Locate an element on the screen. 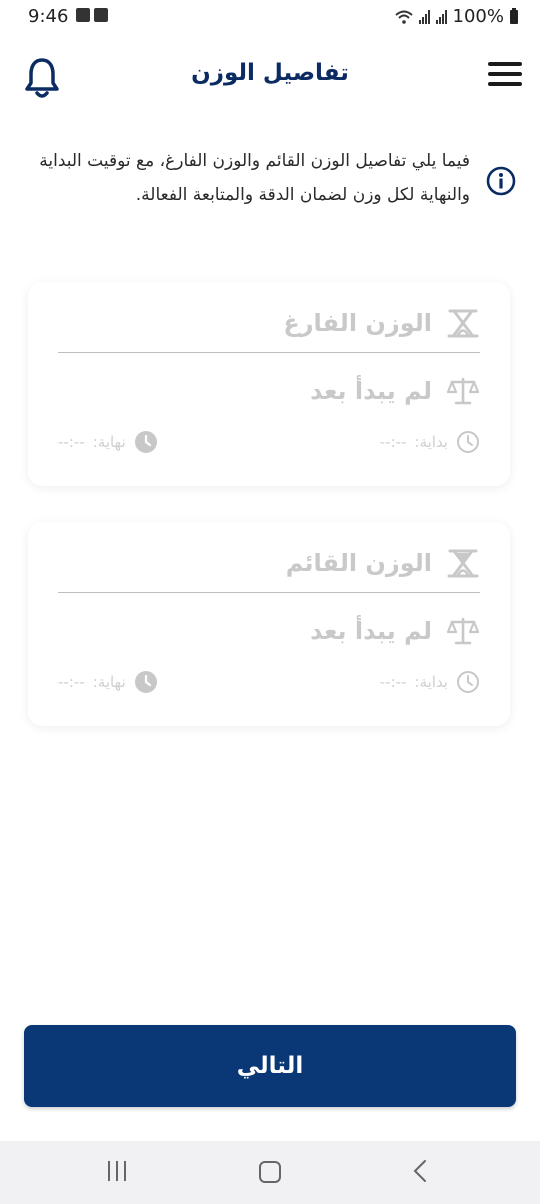  info-icon is located at coordinates (501, 181).